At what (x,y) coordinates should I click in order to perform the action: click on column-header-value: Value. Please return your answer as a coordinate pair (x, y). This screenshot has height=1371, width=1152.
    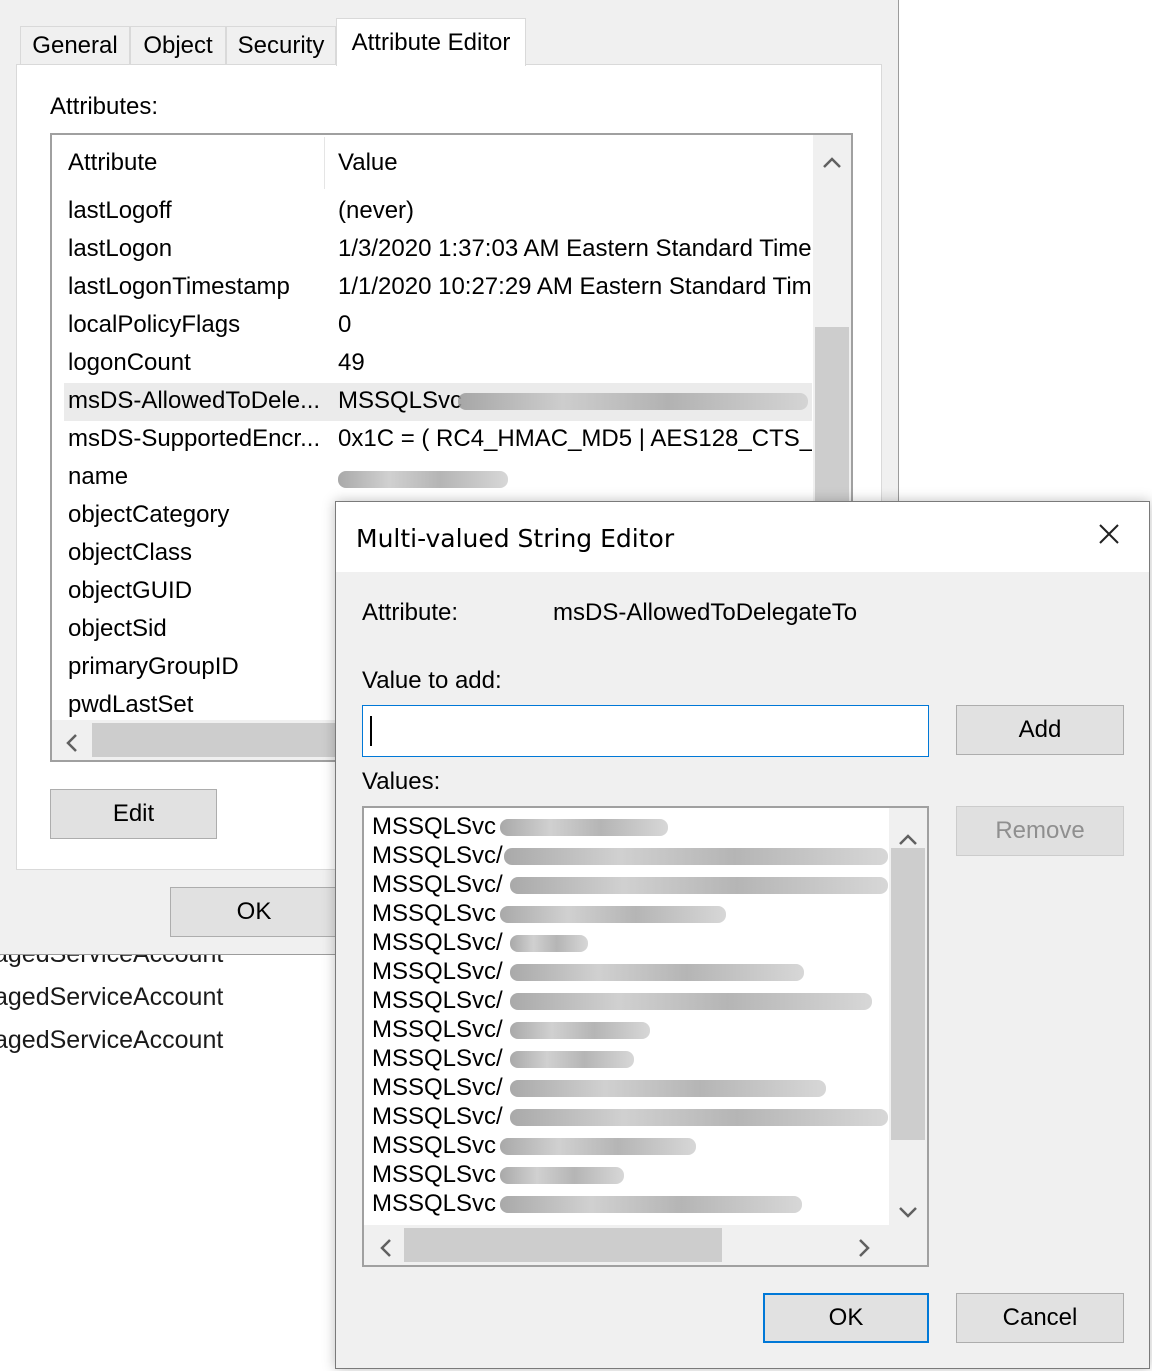
    Looking at the image, I should click on (368, 163).